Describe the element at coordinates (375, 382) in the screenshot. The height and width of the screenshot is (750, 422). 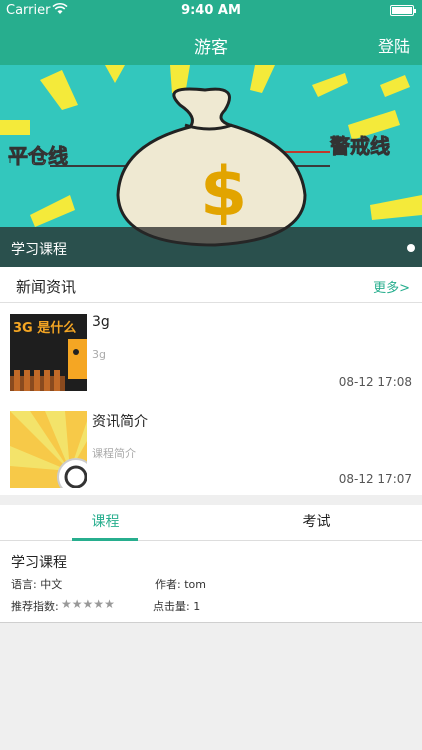
I see `news-item-date: 08-12 17:08` at that location.